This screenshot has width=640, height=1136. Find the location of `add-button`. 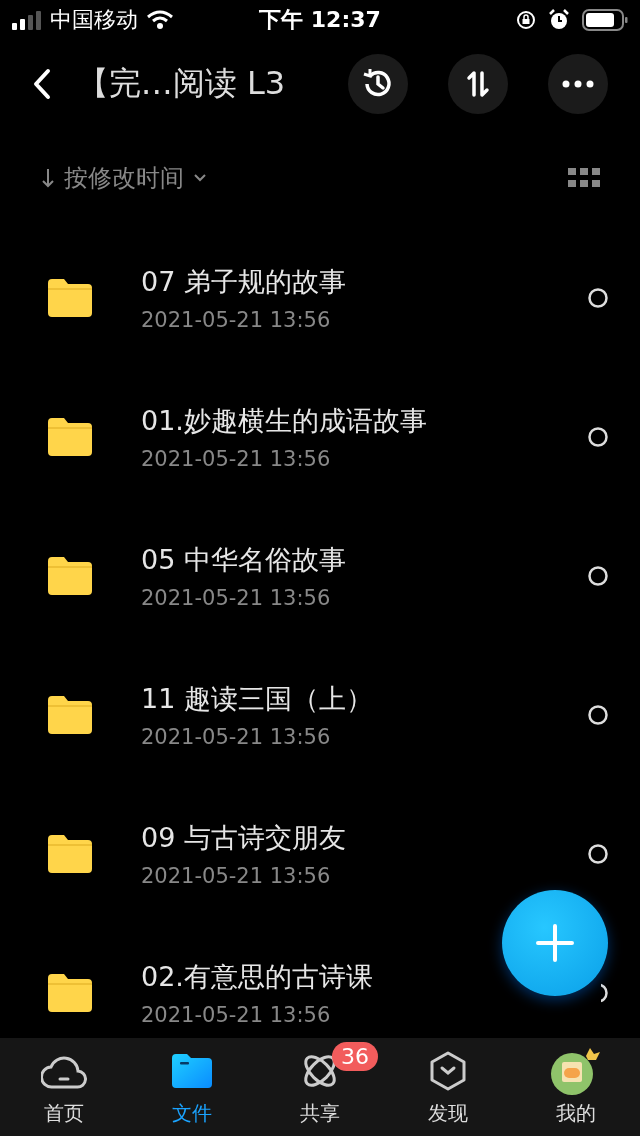

add-button is located at coordinates (555, 943).